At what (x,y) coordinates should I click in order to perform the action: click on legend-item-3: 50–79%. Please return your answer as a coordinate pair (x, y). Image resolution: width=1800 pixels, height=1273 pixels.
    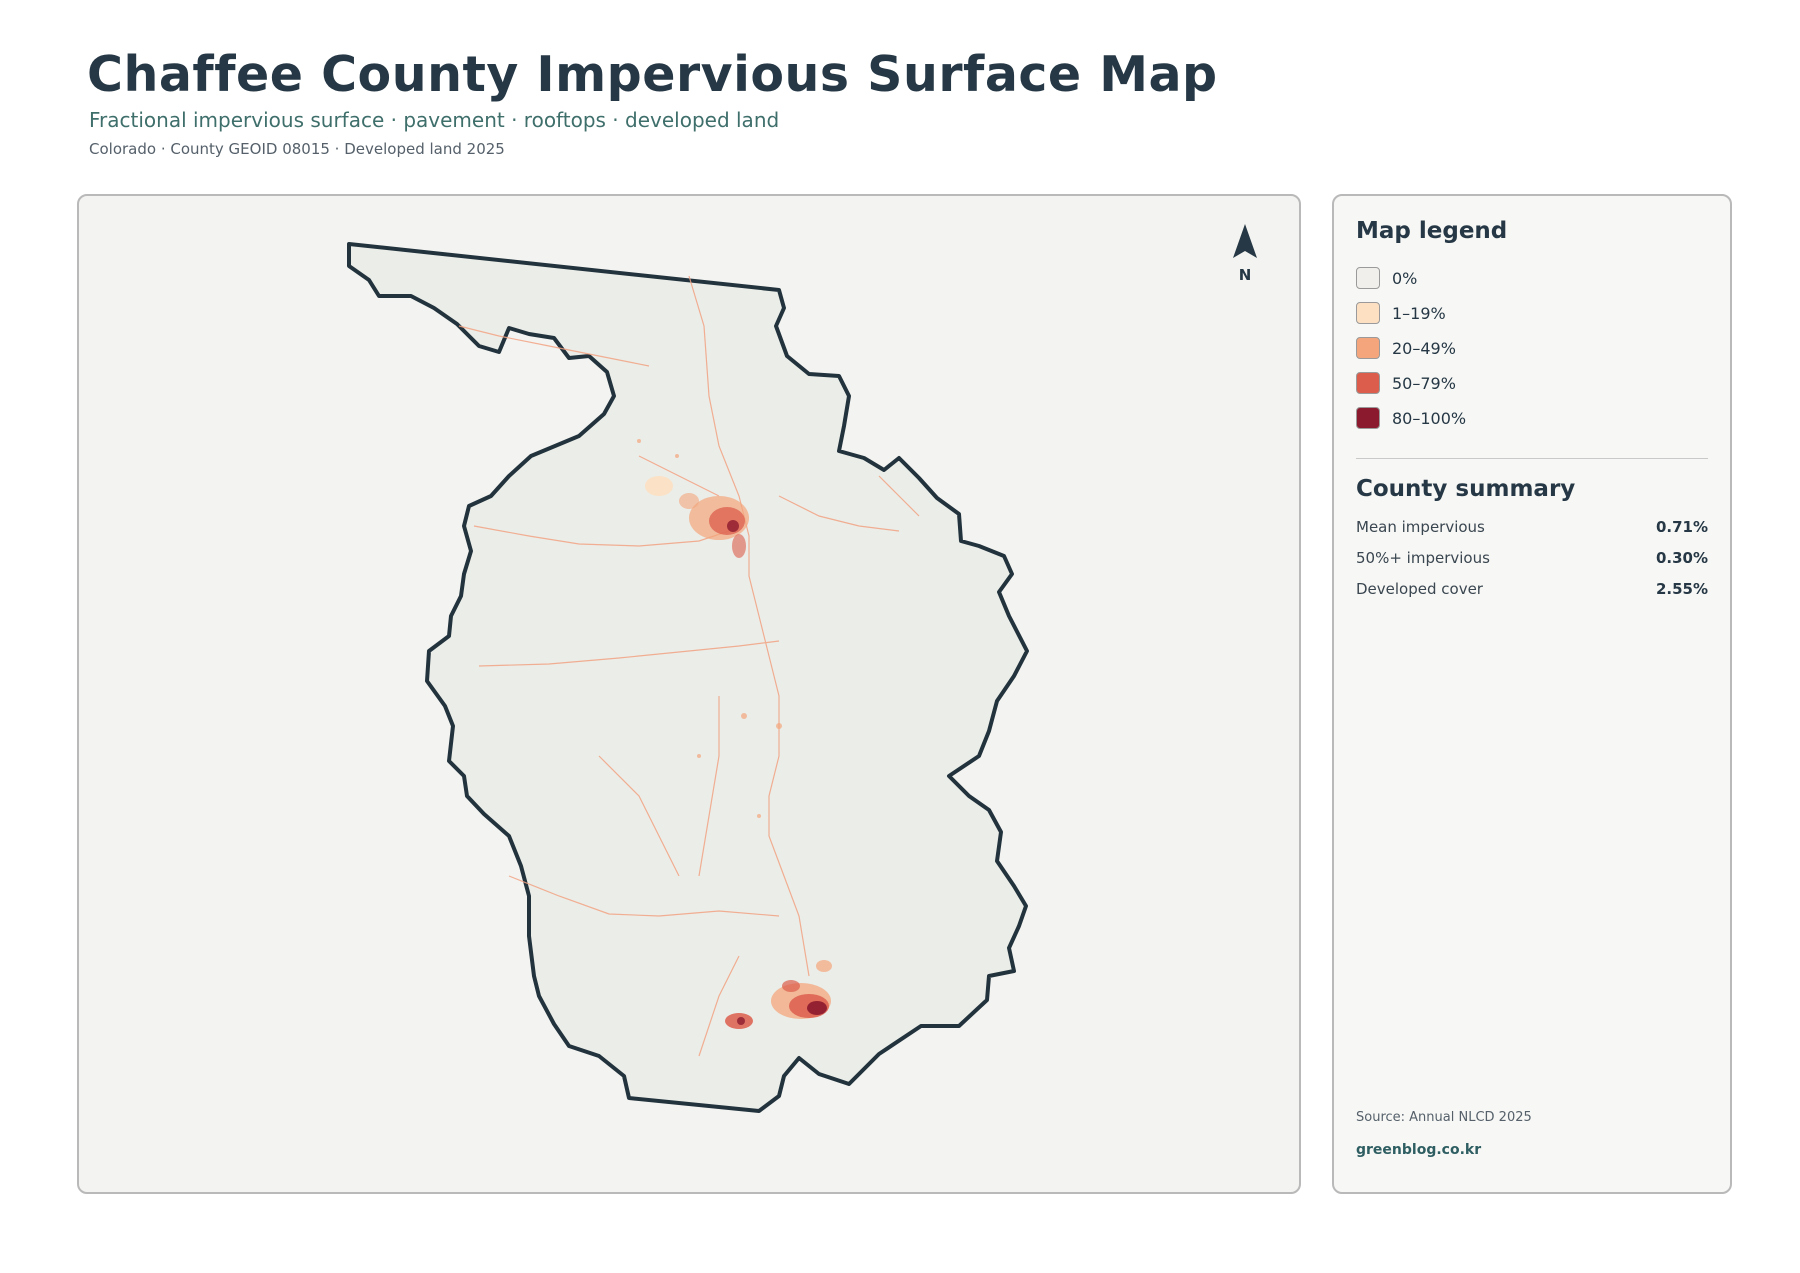
    Looking at the image, I should click on (1406, 383).